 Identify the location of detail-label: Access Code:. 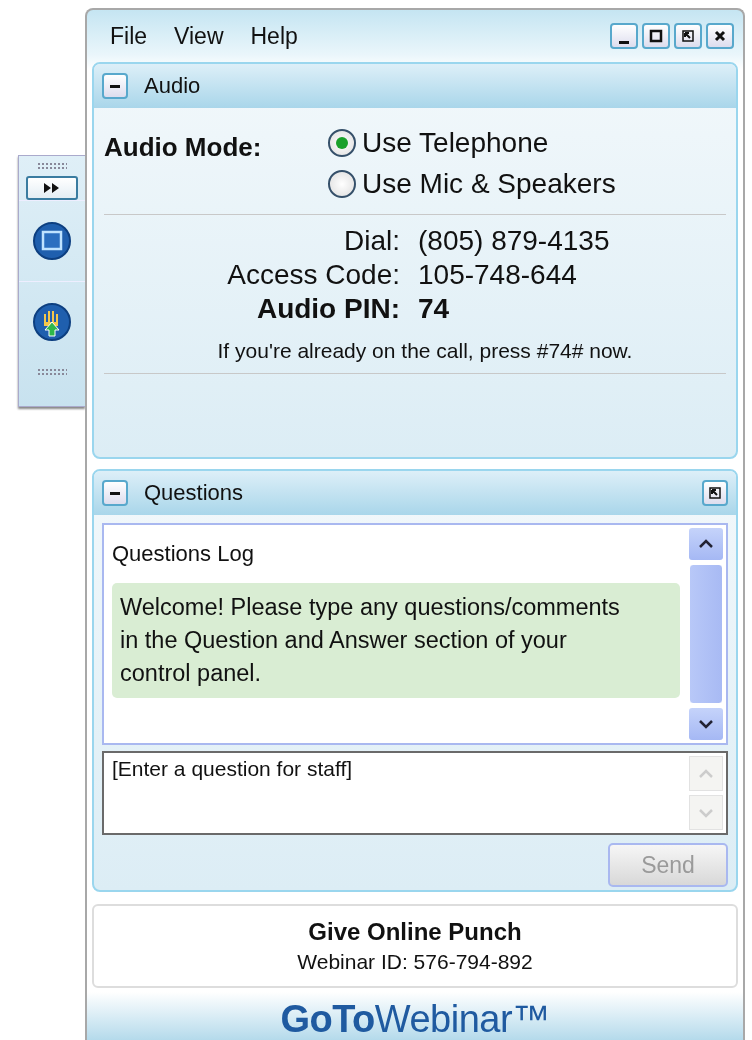
(313, 275).